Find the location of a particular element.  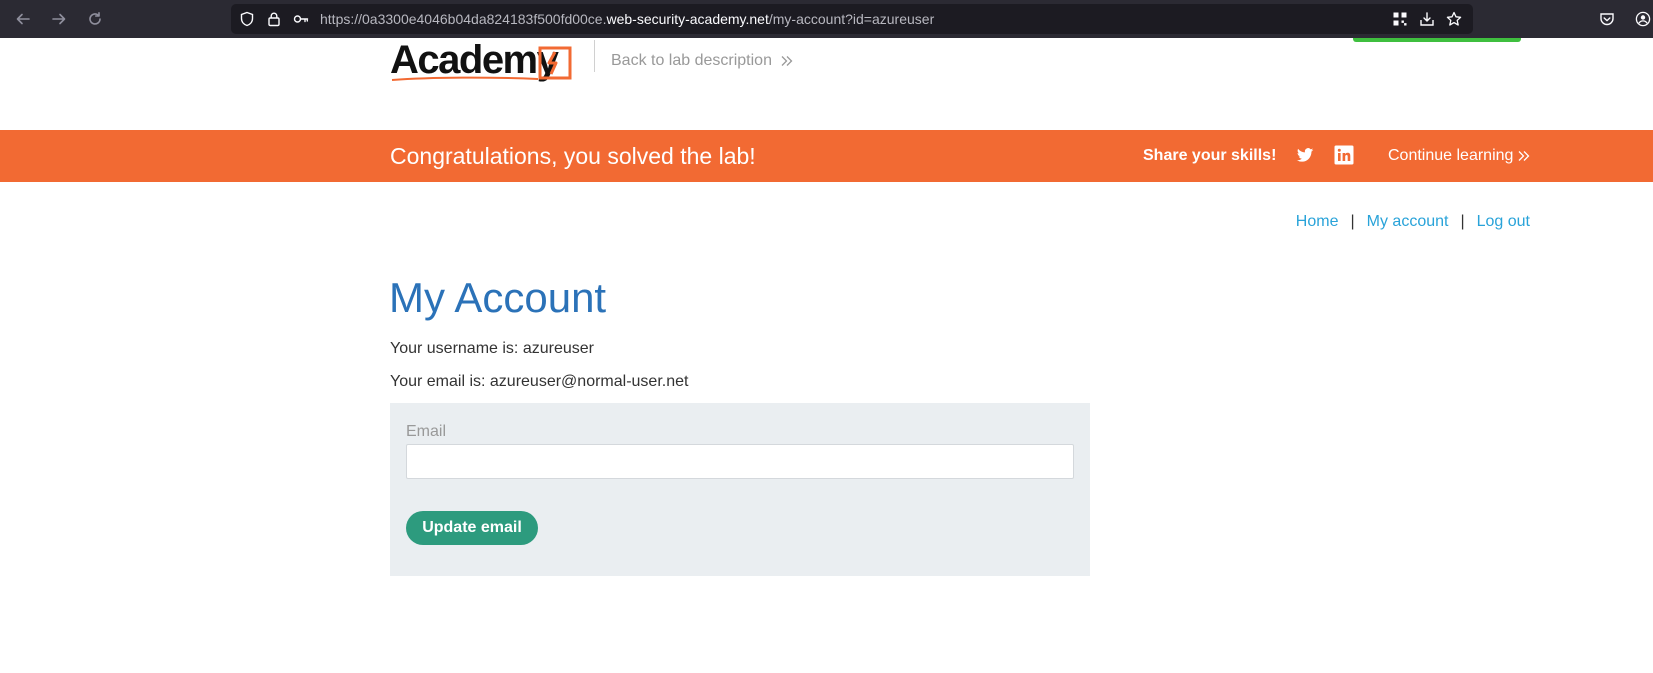

star-bookmark-icon is located at coordinates (1454, 19).